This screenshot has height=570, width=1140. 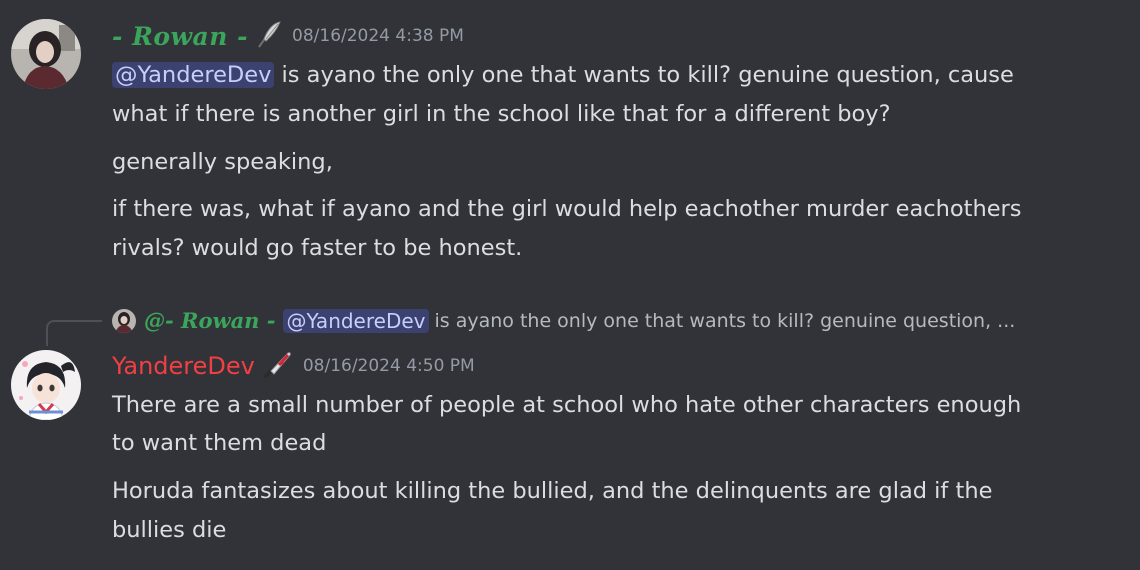 What do you see at coordinates (183, 366) in the screenshot?
I see `author-name: YandereDev` at bounding box center [183, 366].